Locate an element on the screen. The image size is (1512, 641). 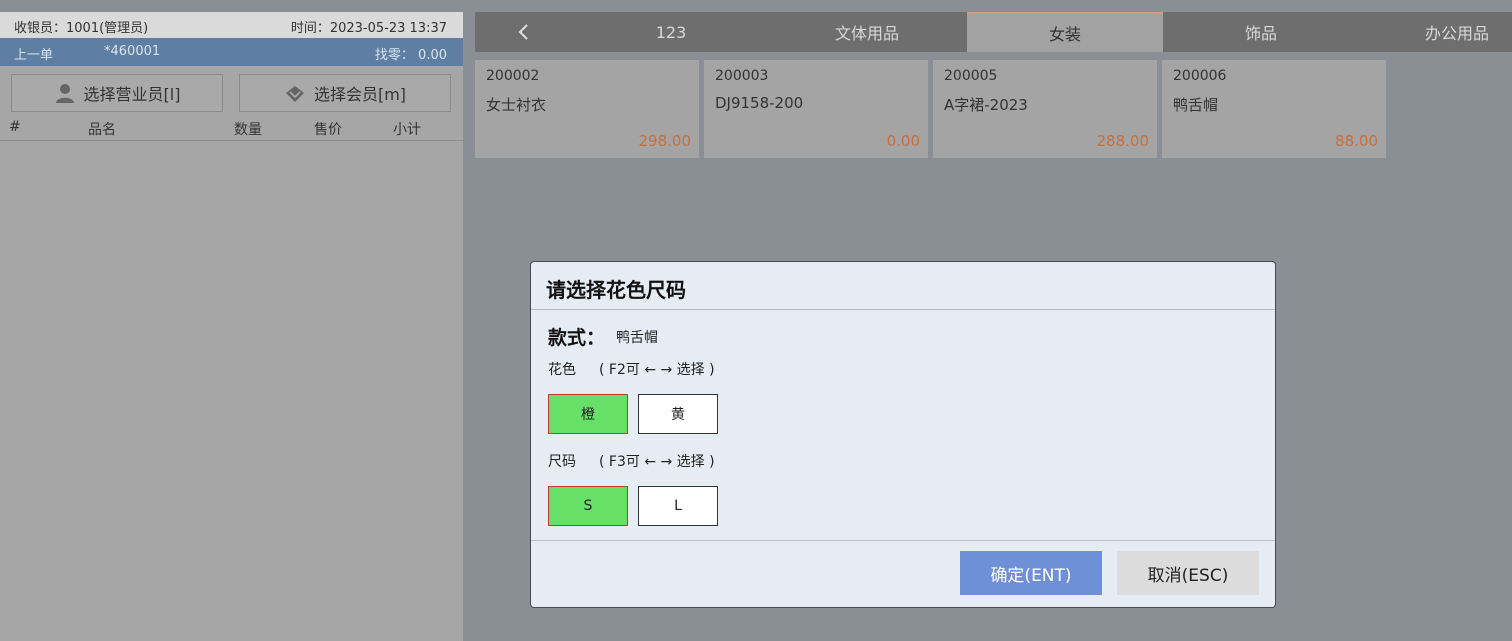
style-value: 鸭舌帽 is located at coordinates (637, 338).